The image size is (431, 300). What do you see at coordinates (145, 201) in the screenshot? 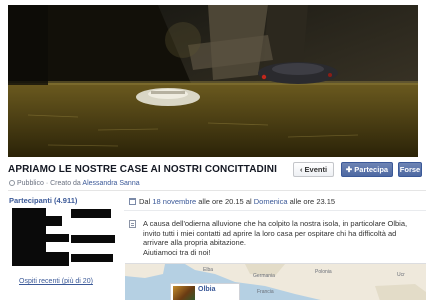
I see `schedule-day-prefix: Dal` at bounding box center [145, 201].